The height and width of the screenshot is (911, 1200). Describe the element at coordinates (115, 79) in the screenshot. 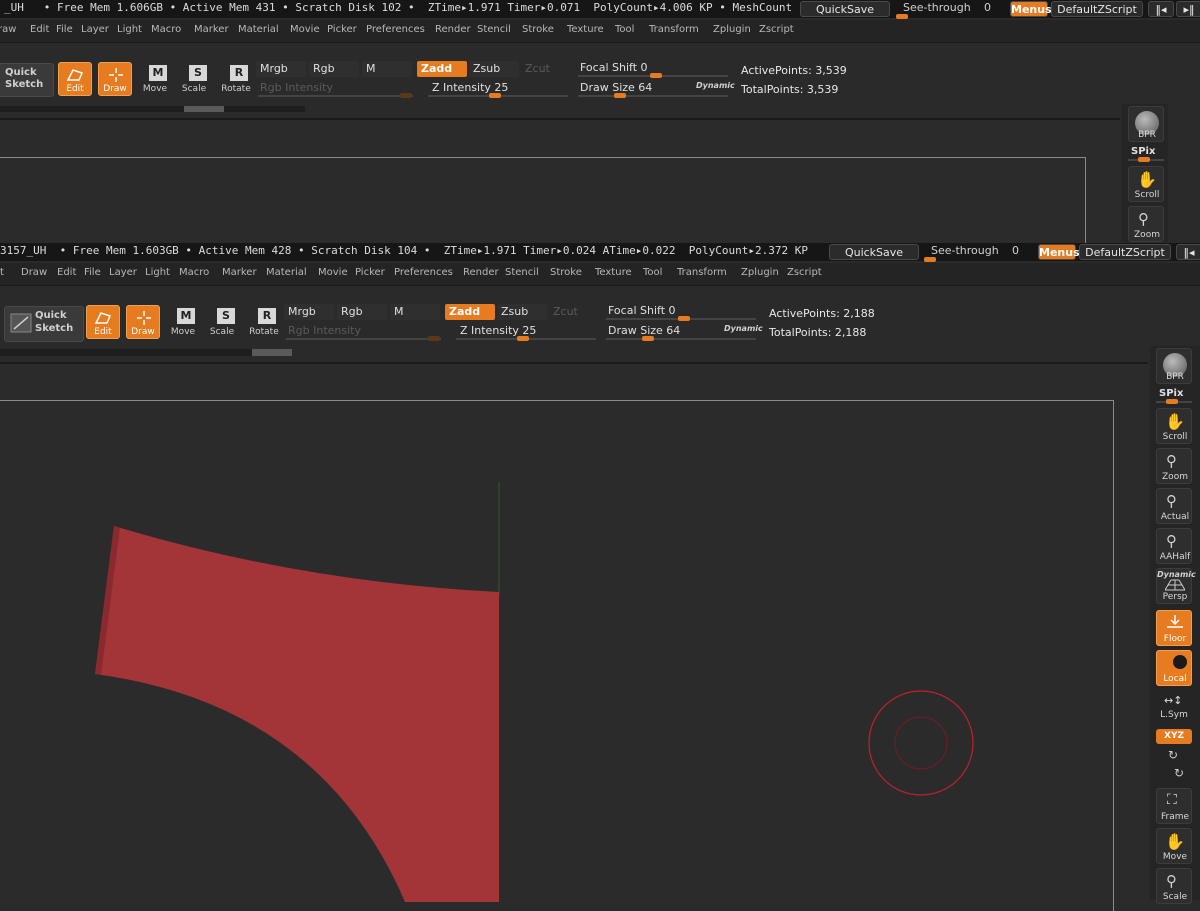

I see `draw-button: Draw` at that location.